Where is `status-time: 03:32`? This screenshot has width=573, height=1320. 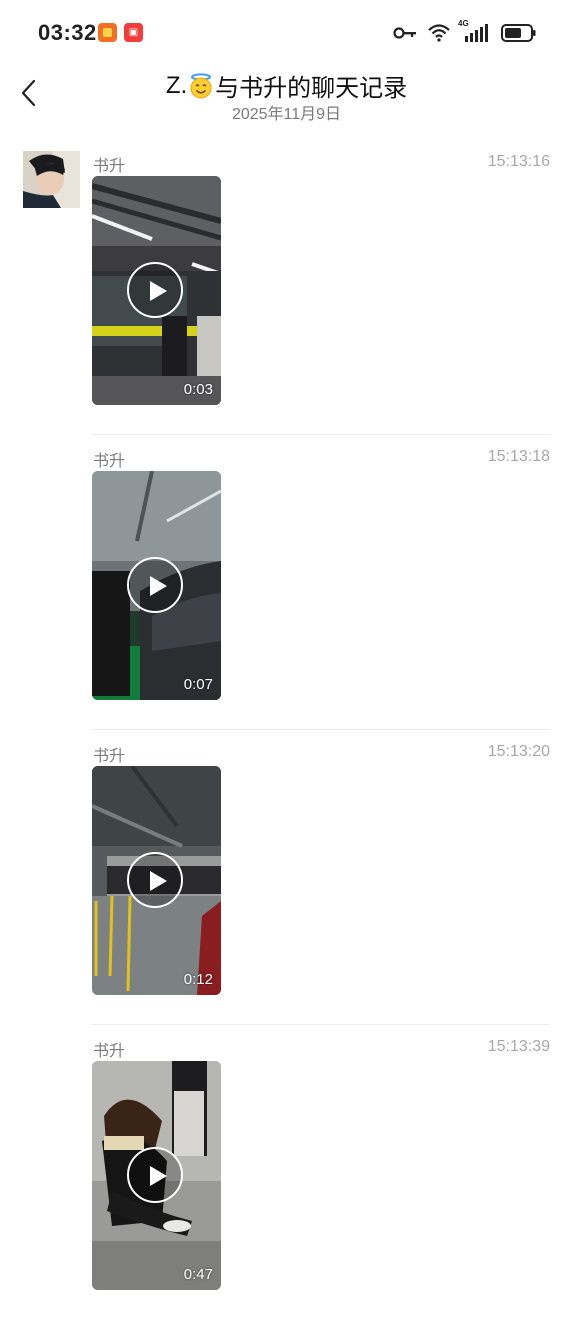
status-time: 03:32 is located at coordinates (67, 32).